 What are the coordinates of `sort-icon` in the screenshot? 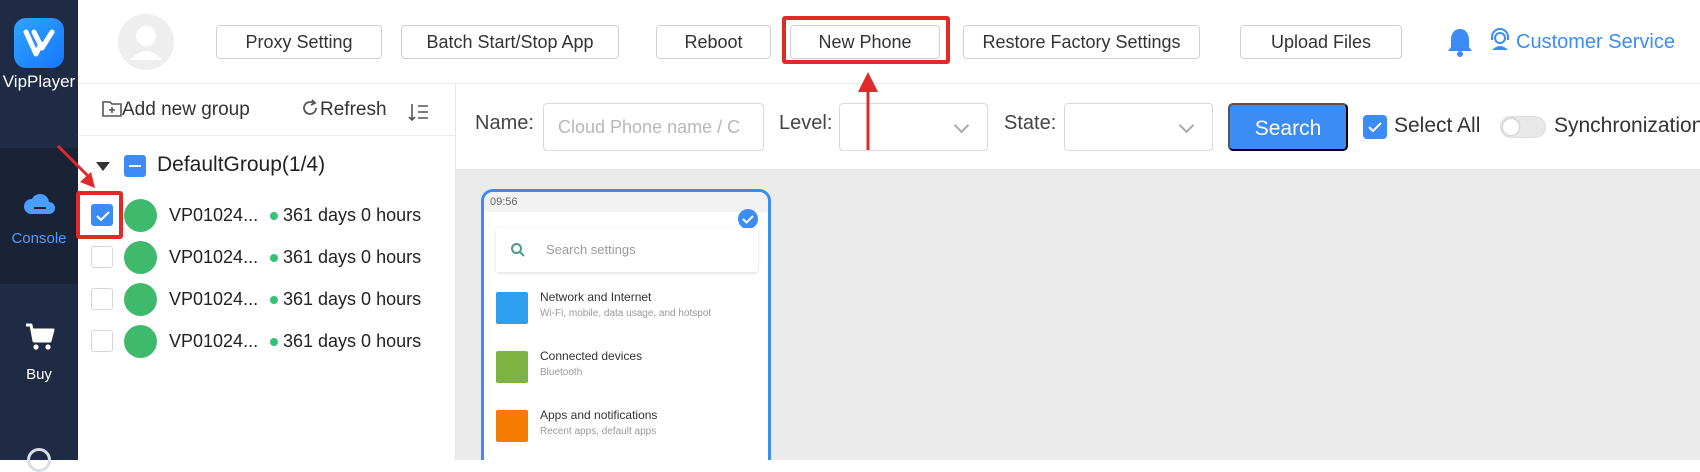 It's located at (419, 112).